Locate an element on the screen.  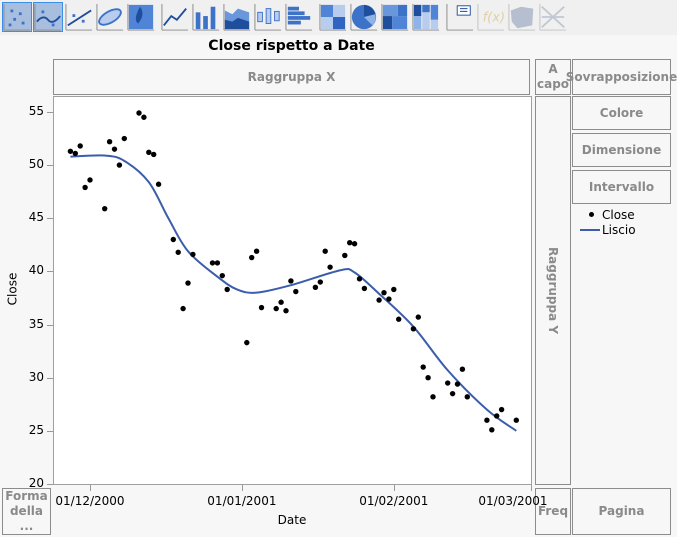
heatmap-icon is located at coordinates (333, 17).